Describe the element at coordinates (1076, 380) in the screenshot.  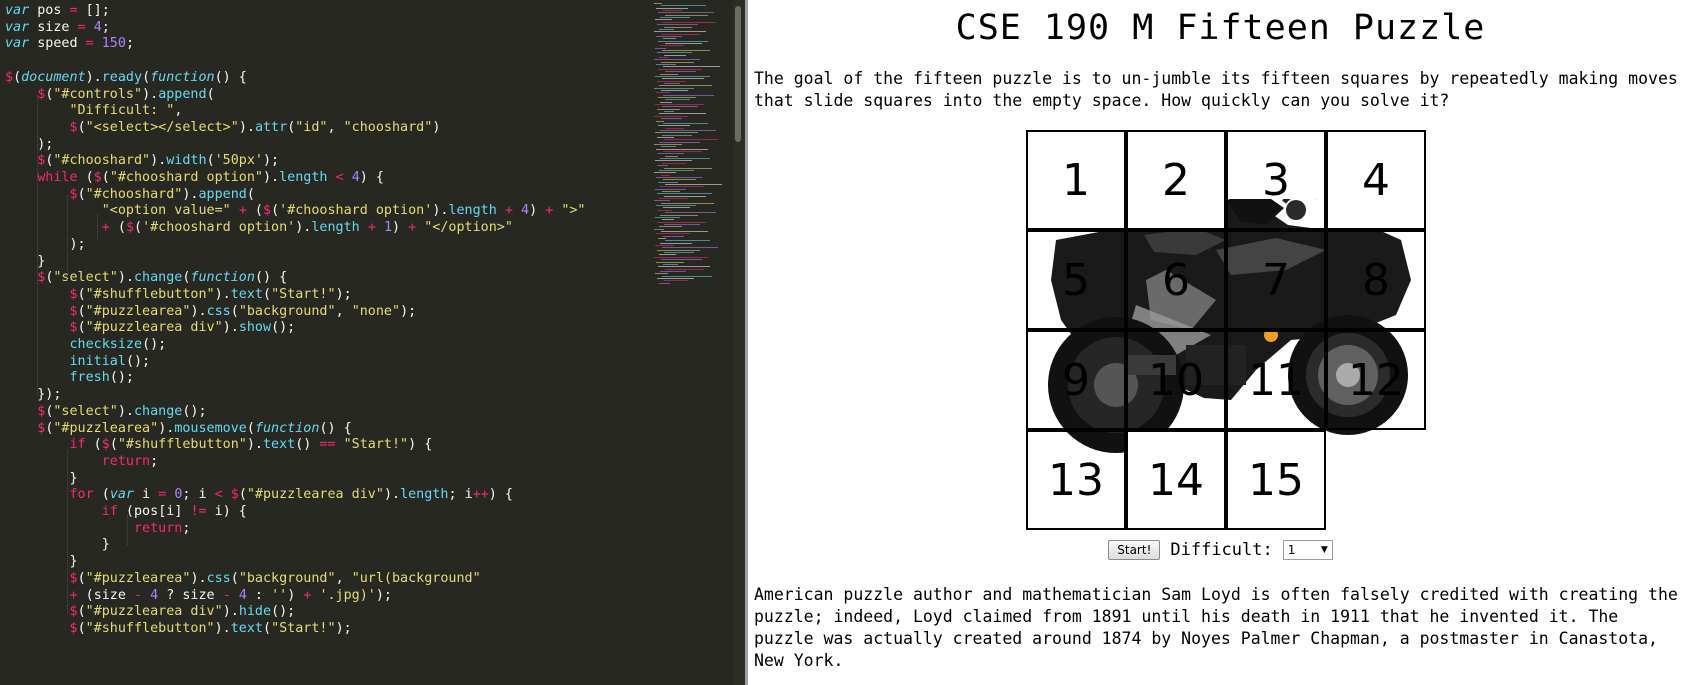
I see `puzzle-tile: 9` at that location.